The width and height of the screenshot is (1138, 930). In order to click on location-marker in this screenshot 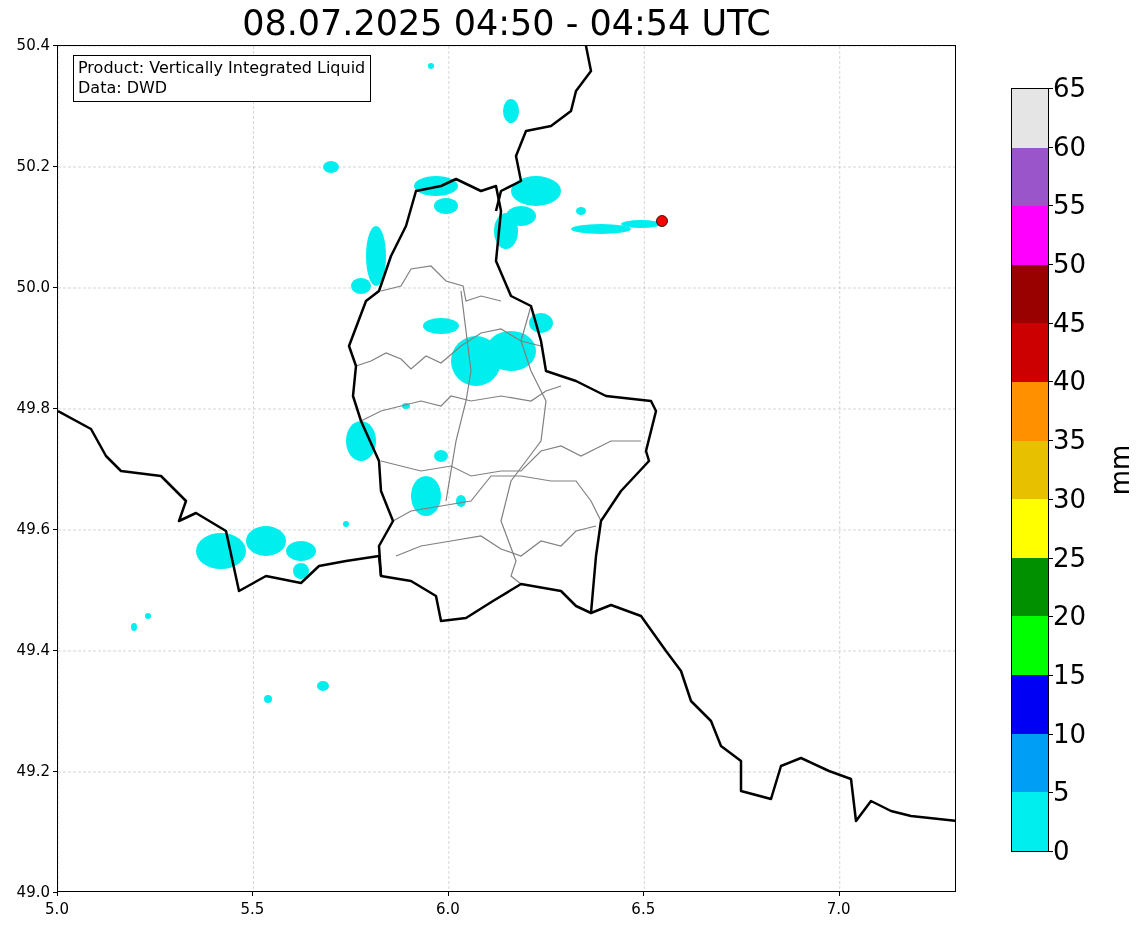, I will do `click(662, 221)`.